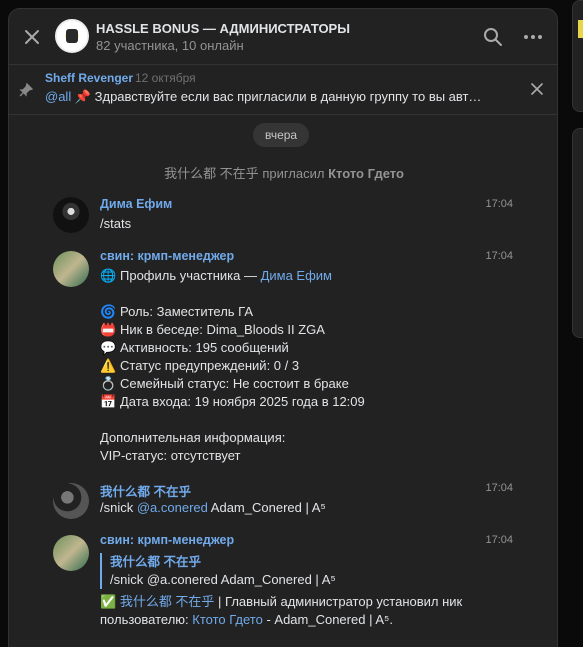 The width and height of the screenshot is (583, 647). Describe the element at coordinates (170, 45) in the screenshot. I see `chat-subtitle: 82 участника, 10 онлайн` at that location.